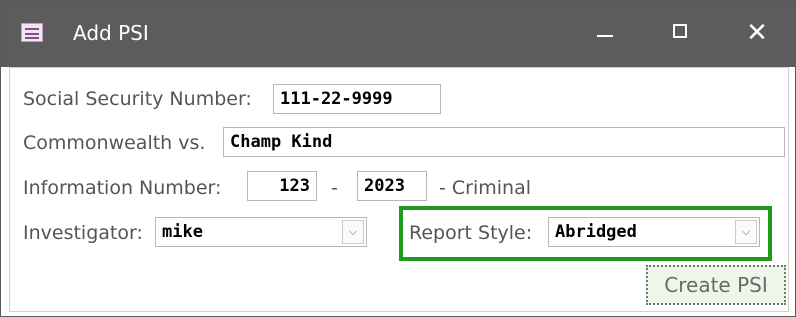 The image size is (796, 317). I want to click on maximize-button, so click(681, 33).